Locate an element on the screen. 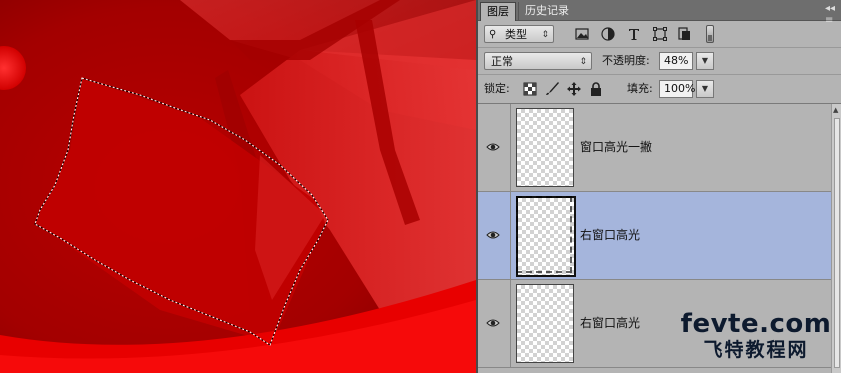 This screenshot has height=373, width=841. adjustment-filter-icon is located at coordinates (608, 34).